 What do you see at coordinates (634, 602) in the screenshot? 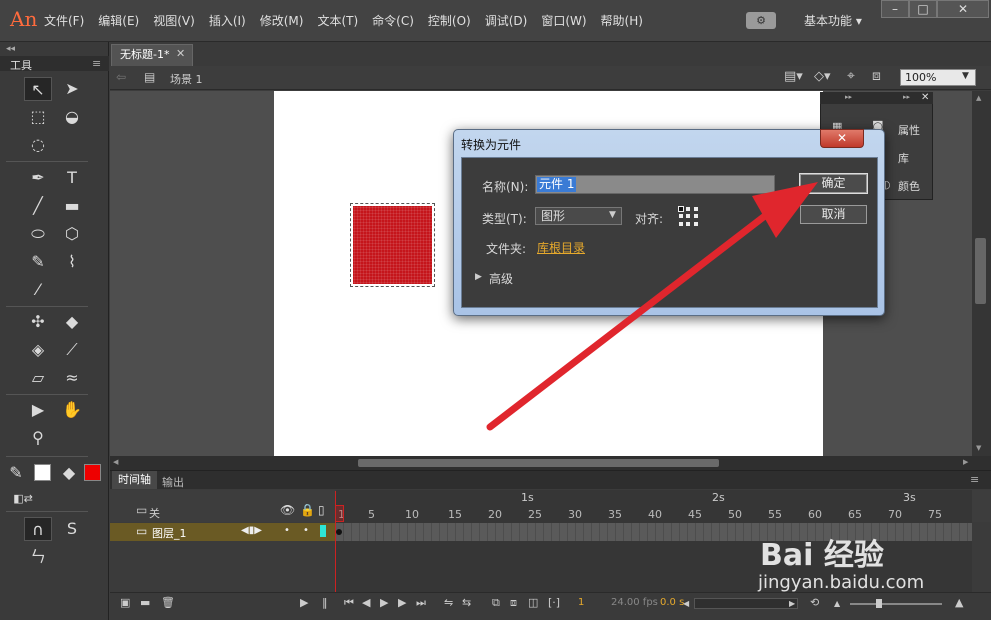
I see `frame-rate: 24.00 fps` at bounding box center [634, 602].